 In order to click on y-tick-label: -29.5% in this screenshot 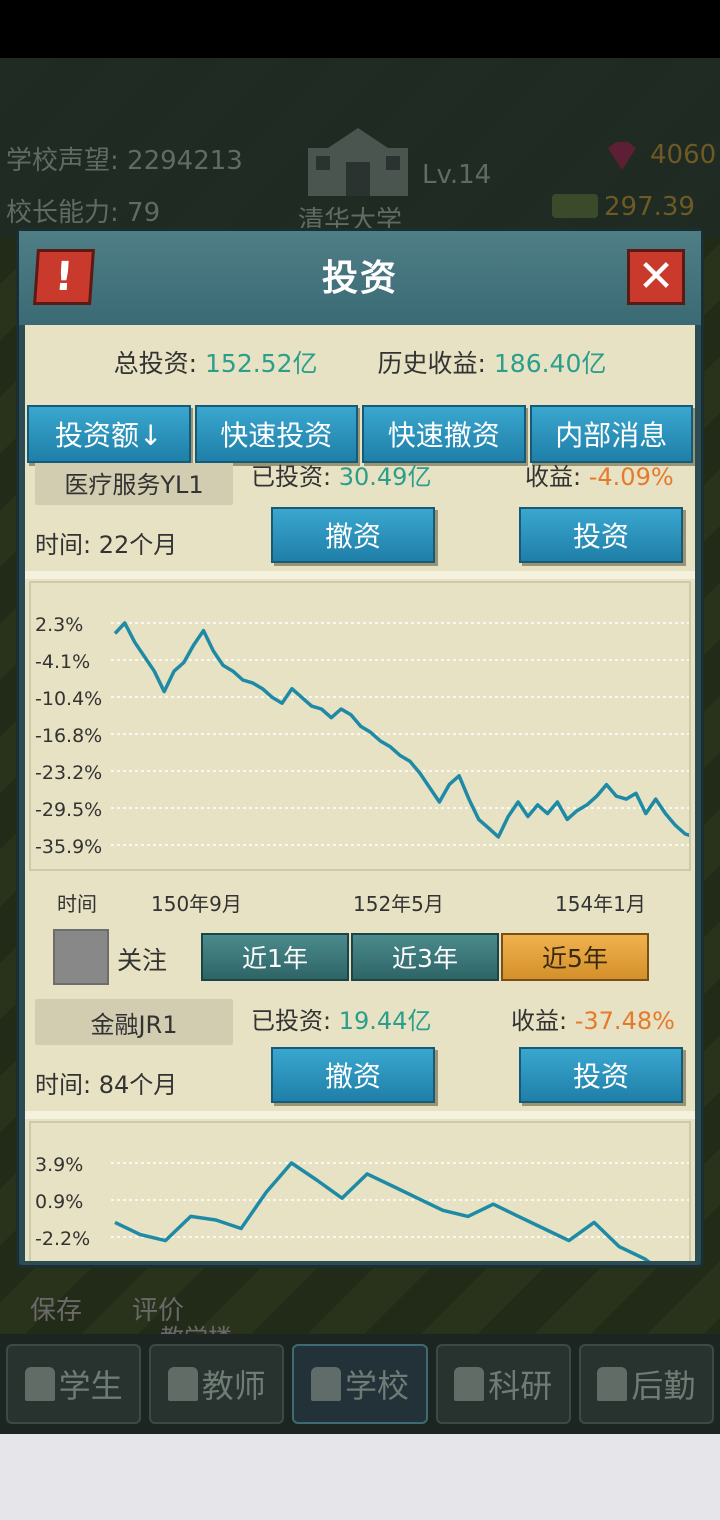, I will do `click(68, 810)`.